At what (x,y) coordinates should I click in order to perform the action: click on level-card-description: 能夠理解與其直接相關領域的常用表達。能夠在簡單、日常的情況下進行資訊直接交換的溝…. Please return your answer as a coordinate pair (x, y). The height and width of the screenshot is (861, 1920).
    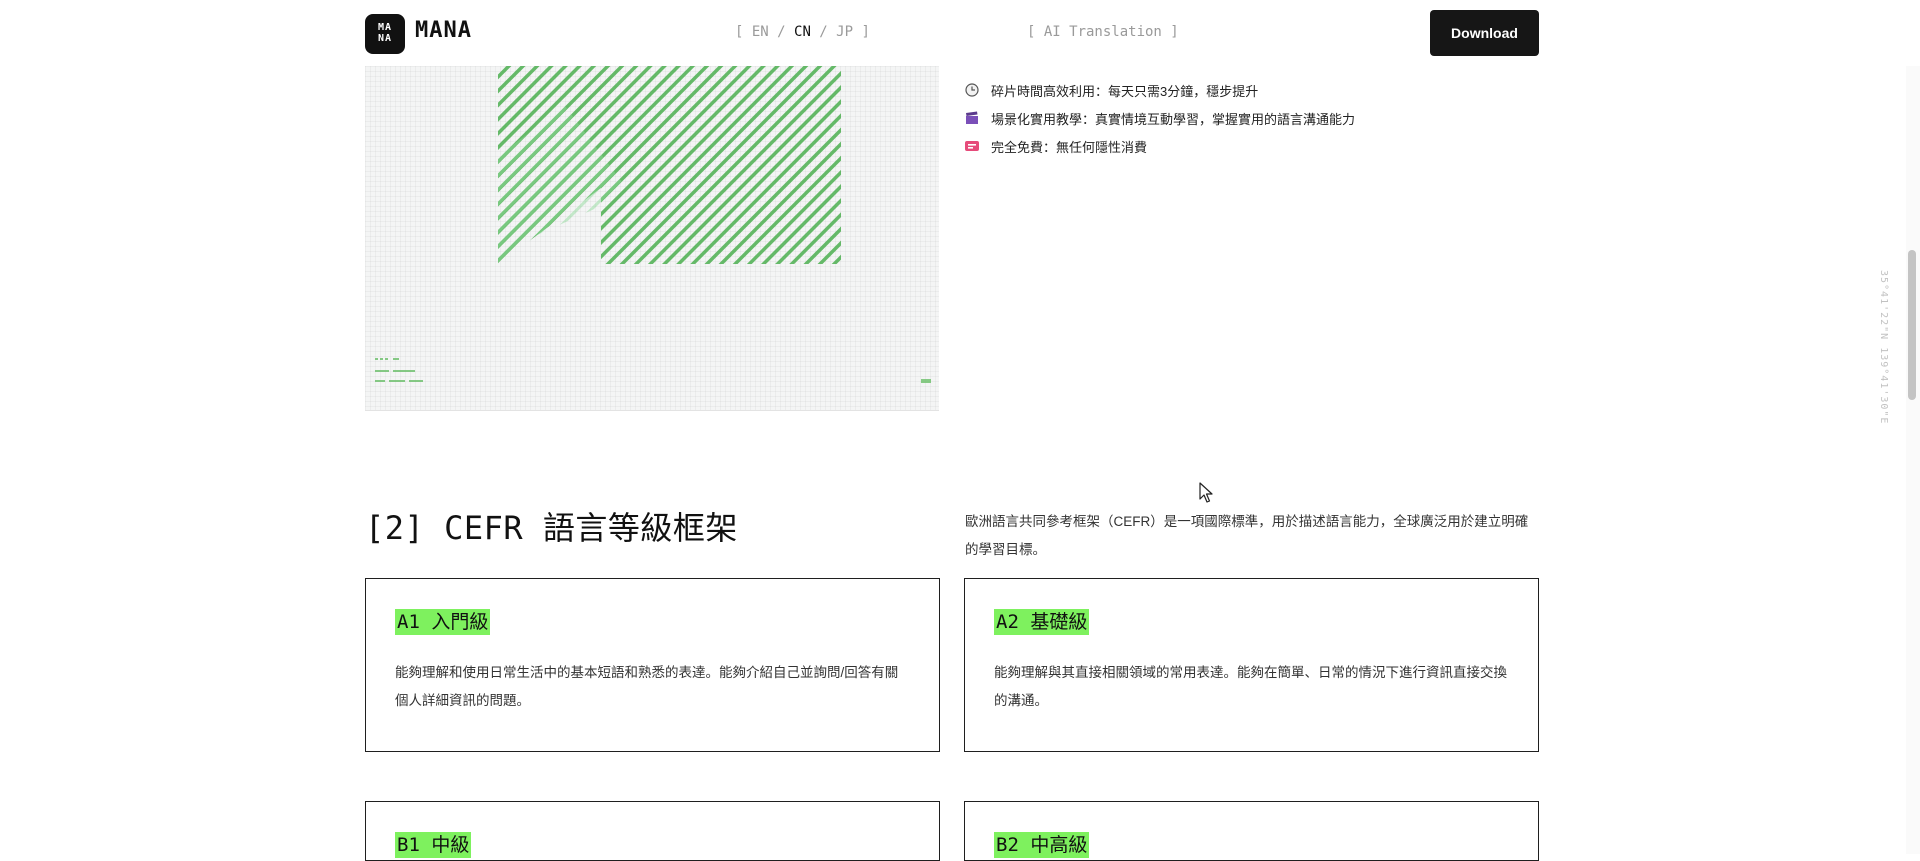
    Looking at the image, I should click on (1250, 686).